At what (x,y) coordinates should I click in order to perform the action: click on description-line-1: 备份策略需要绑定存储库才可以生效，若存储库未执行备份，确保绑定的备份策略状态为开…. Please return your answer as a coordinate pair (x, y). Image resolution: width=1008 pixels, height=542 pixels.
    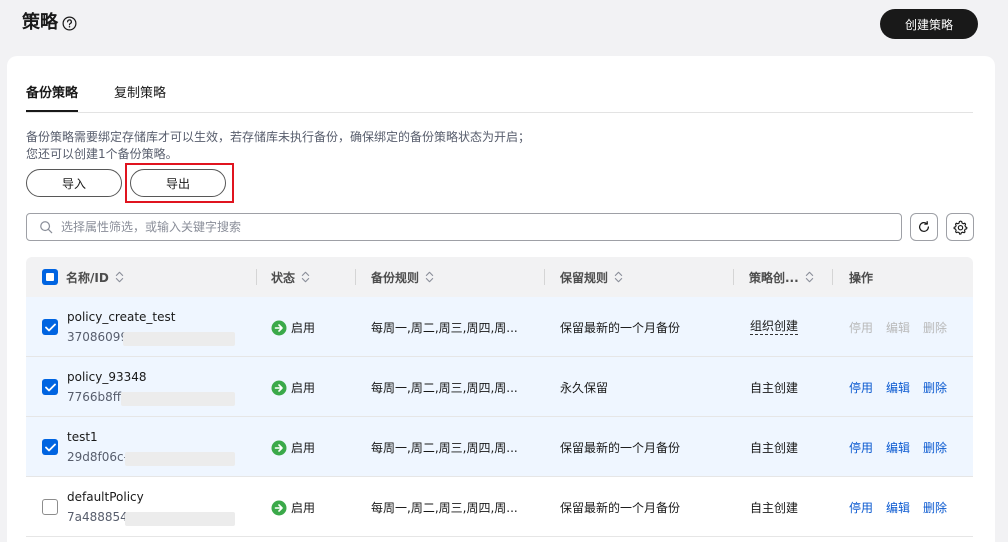
    Looking at the image, I should click on (278, 137).